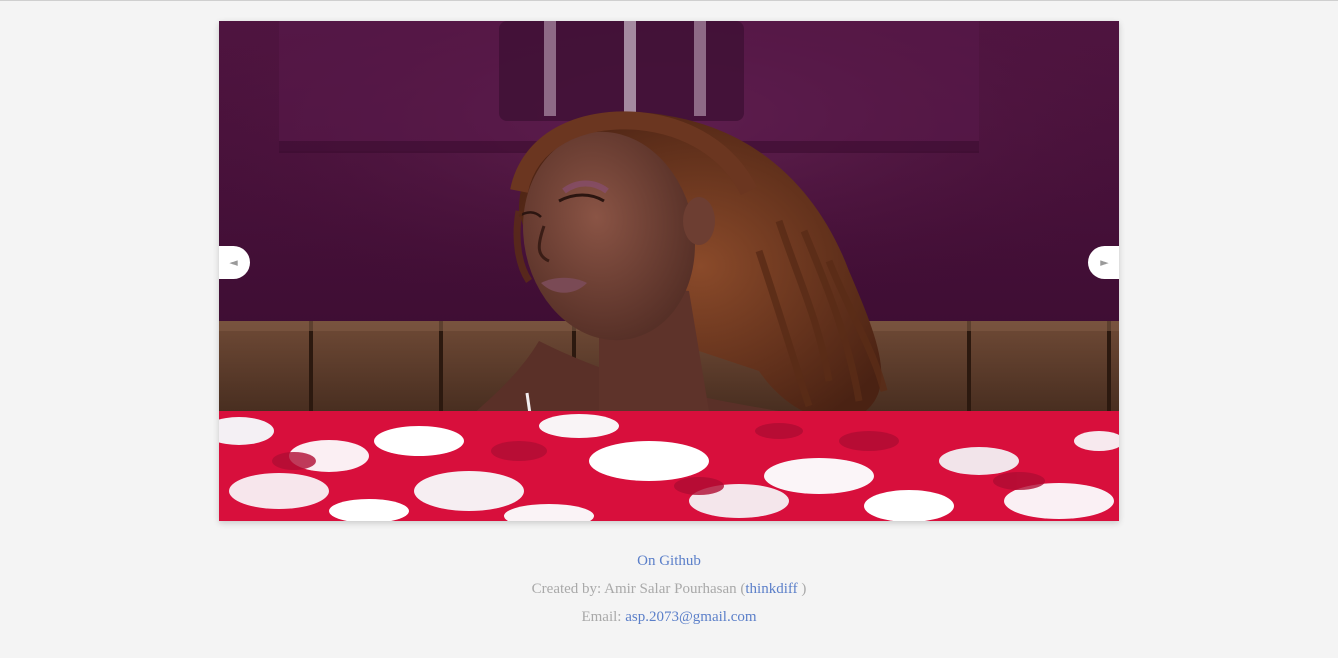 This screenshot has width=1338, height=658. I want to click on author-handle-link: thinkdiff, so click(771, 589).